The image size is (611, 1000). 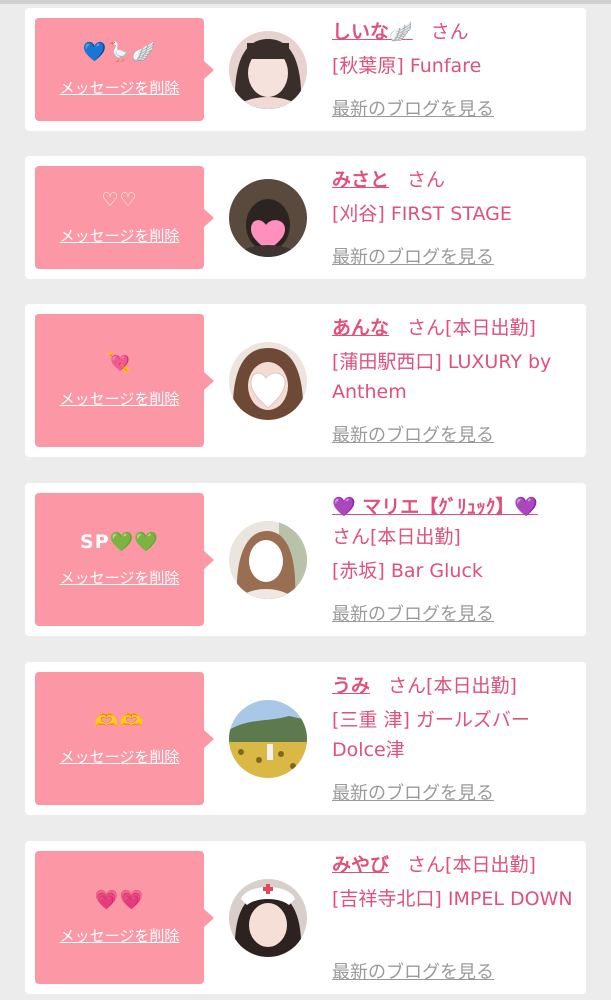 I want to click on entry-info: みさと さん [刈谷] FIRST STAGE, so click(x=457, y=197).